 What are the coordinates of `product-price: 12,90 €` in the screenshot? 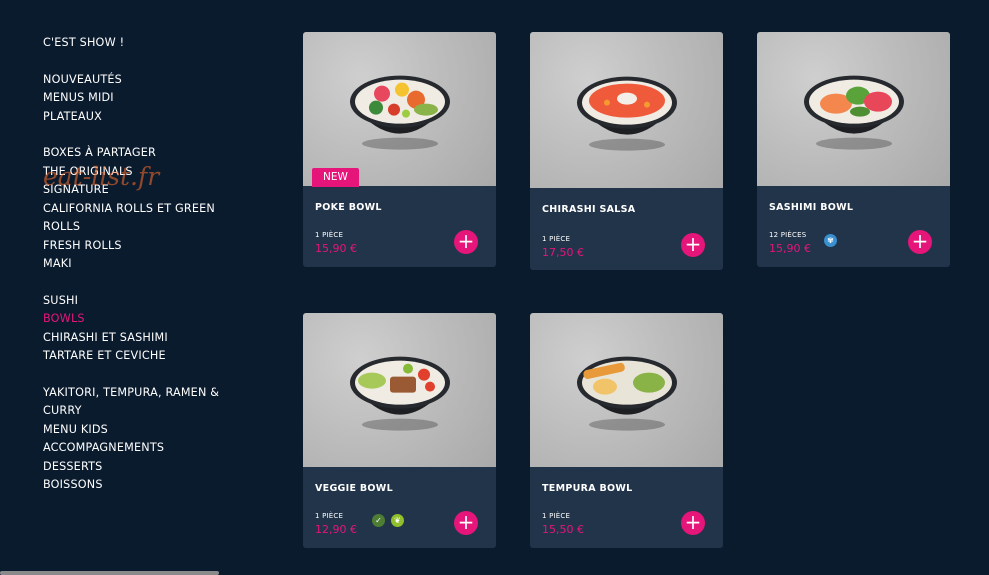 It's located at (336, 529).